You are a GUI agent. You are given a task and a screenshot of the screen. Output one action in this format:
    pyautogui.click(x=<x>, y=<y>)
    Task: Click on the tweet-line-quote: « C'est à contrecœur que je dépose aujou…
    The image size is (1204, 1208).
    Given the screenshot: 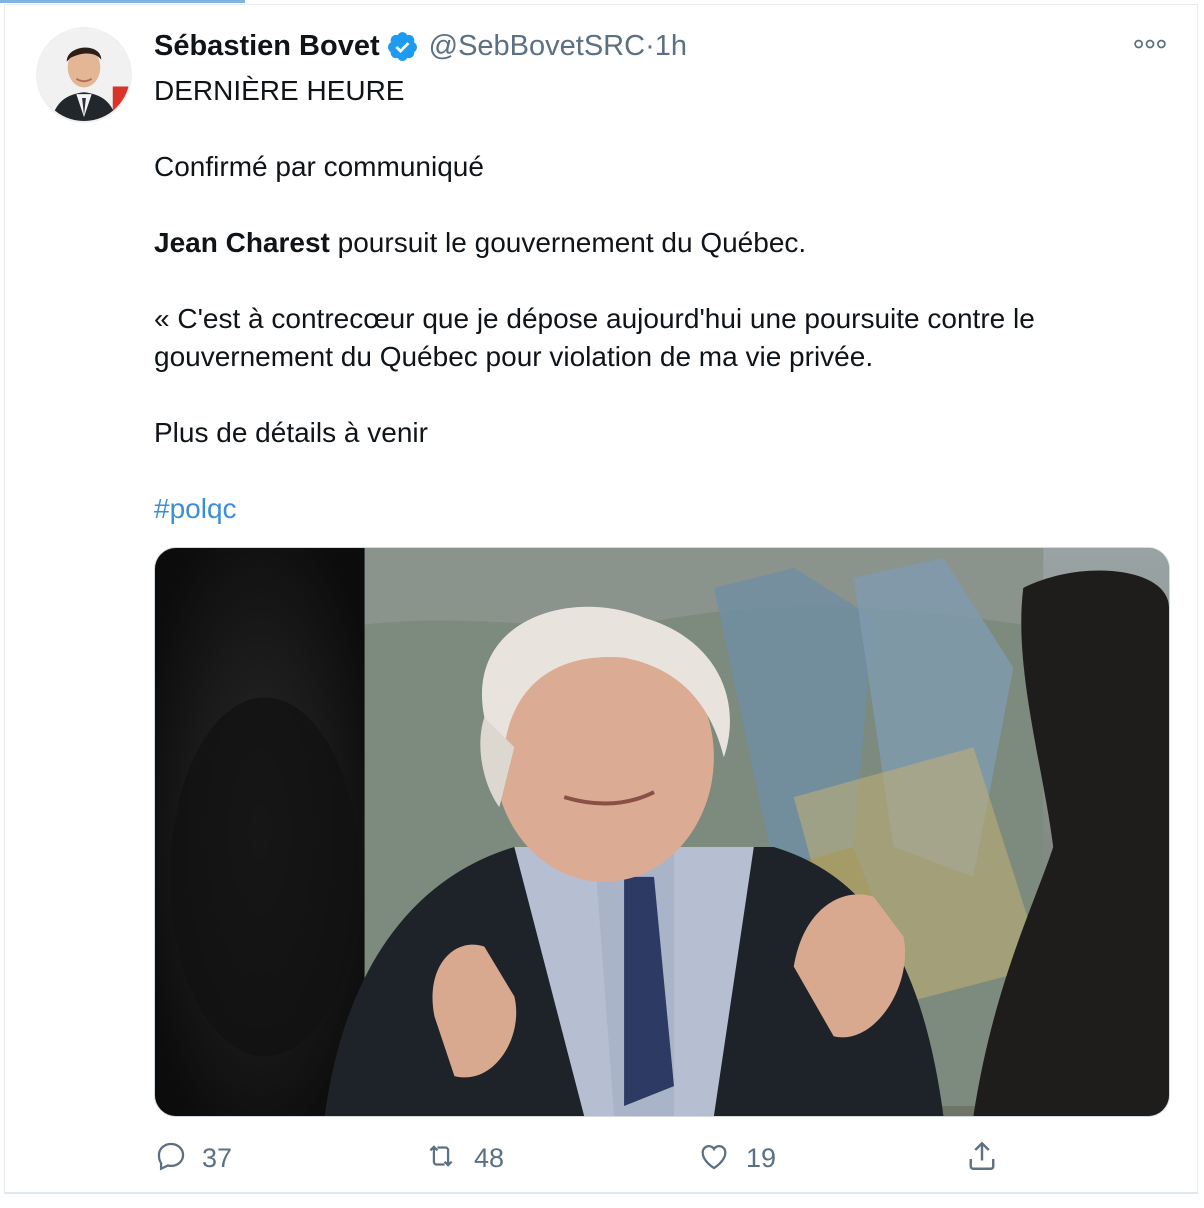 What is the action you would take?
    pyautogui.click(x=594, y=337)
    